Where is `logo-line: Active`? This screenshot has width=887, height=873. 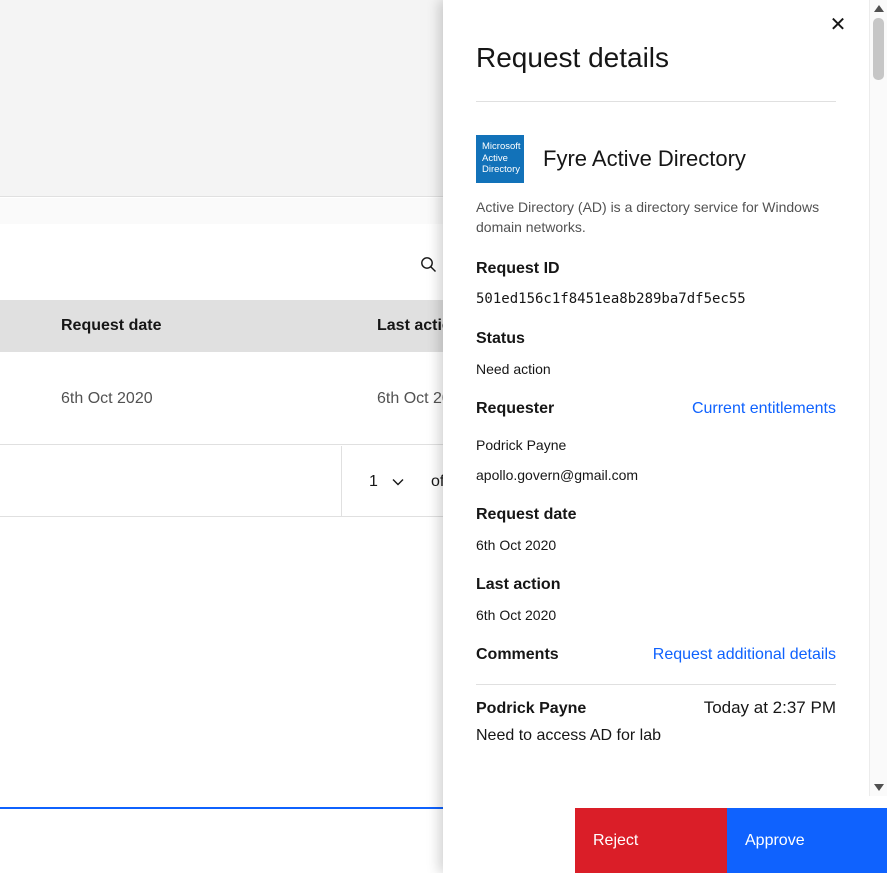 logo-line: Active is located at coordinates (495, 158).